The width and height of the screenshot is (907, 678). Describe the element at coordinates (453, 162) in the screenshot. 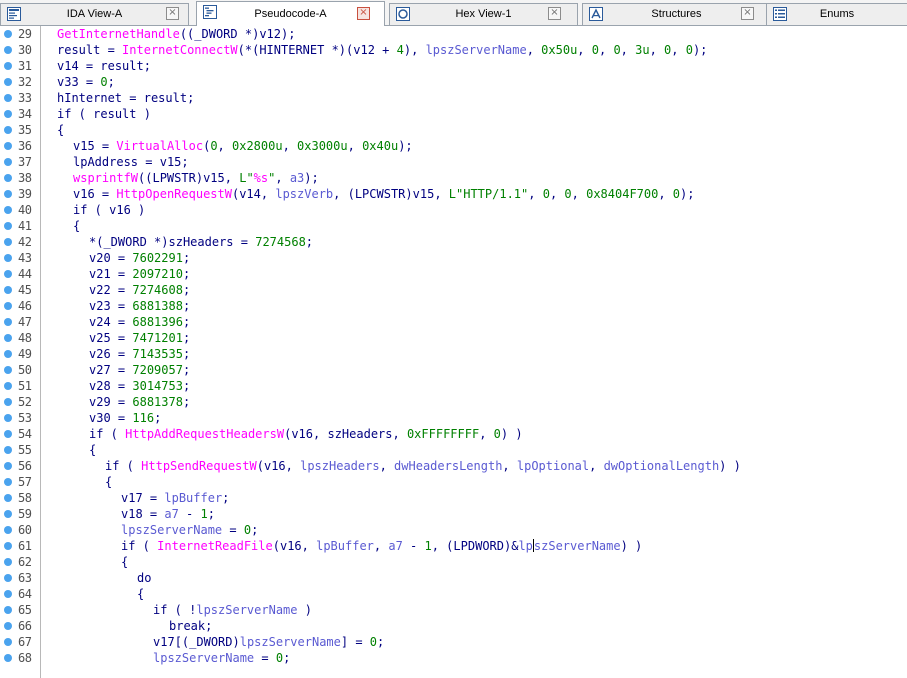

I see `code-line: 37 lpAddress = v15;` at that location.